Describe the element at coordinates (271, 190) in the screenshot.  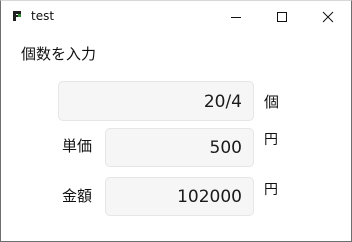
I see `total-unit: 円` at that location.